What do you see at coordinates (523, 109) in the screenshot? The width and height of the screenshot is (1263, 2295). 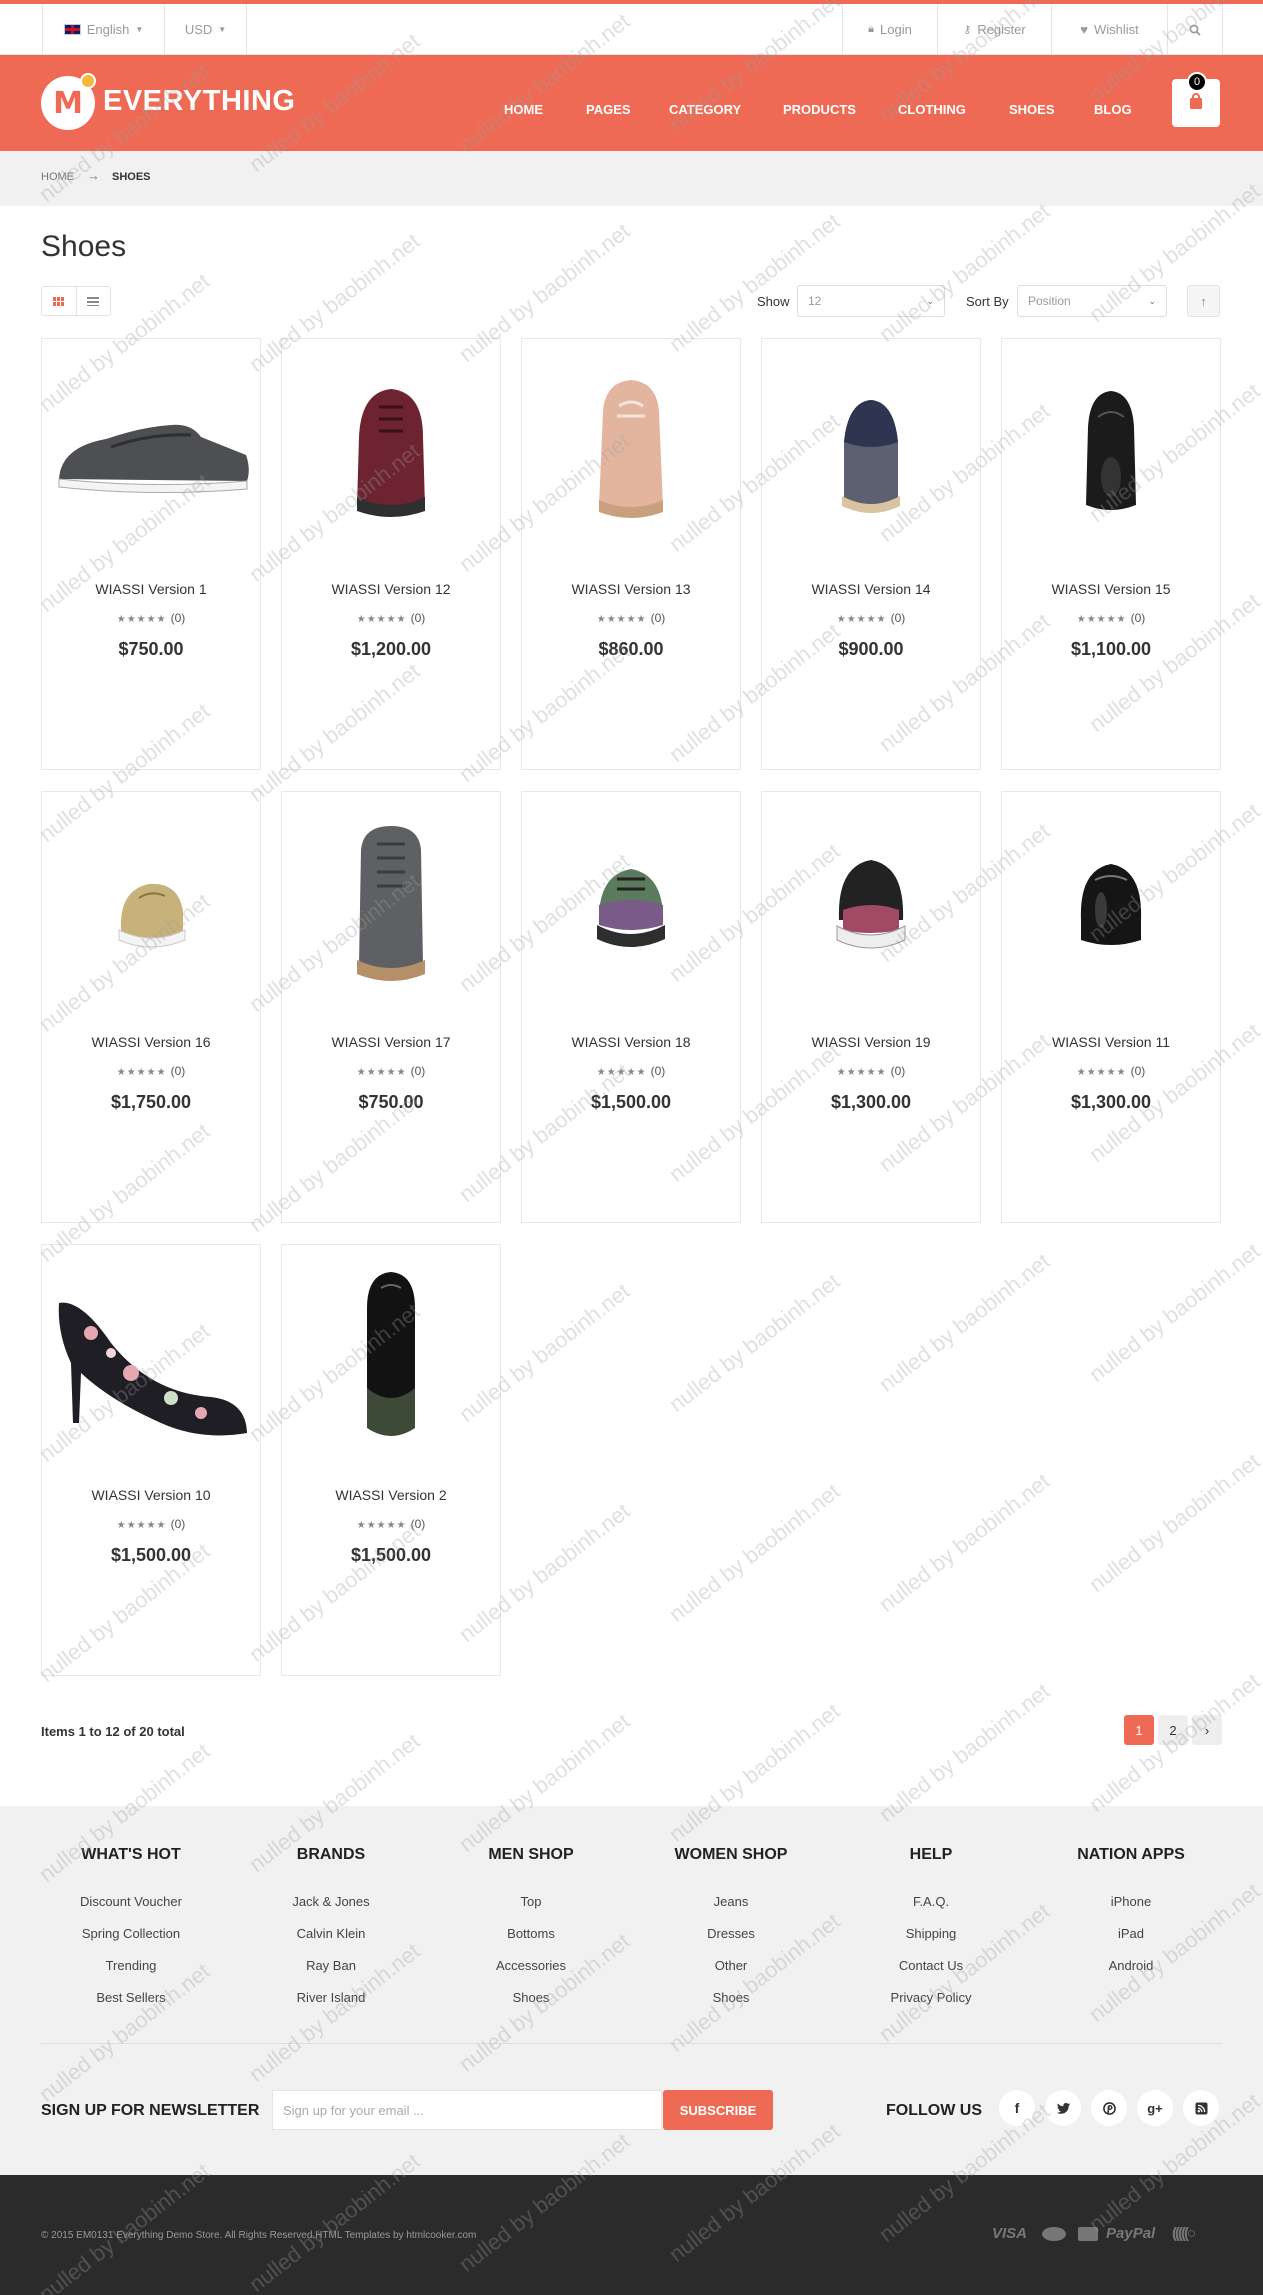 I see `nav-home: HOME` at bounding box center [523, 109].